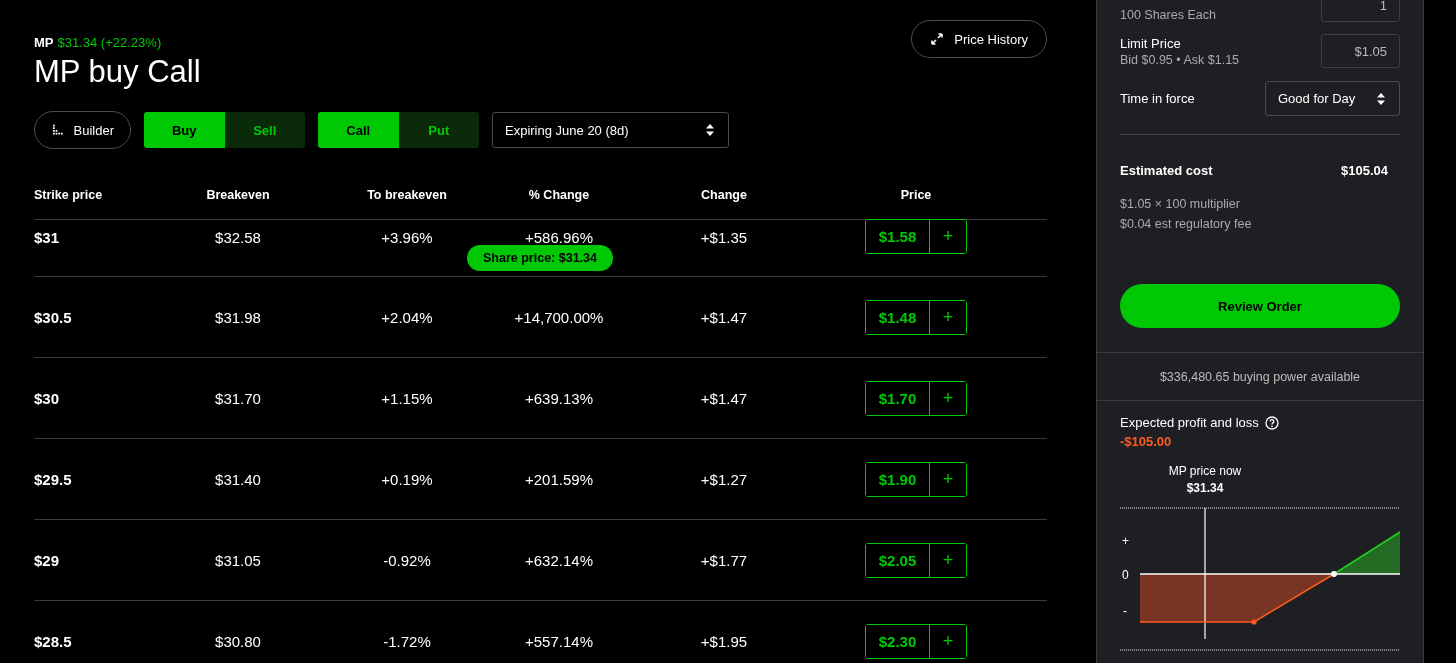 The width and height of the screenshot is (1456, 663). What do you see at coordinates (1205, 471) in the screenshot?
I see `price-now-label: MP price now` at bounding box center [1205, 471].